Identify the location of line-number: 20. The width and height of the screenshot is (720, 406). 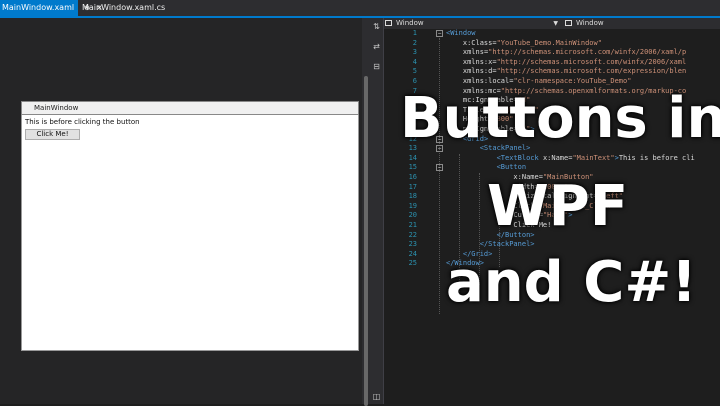
(412, 215).